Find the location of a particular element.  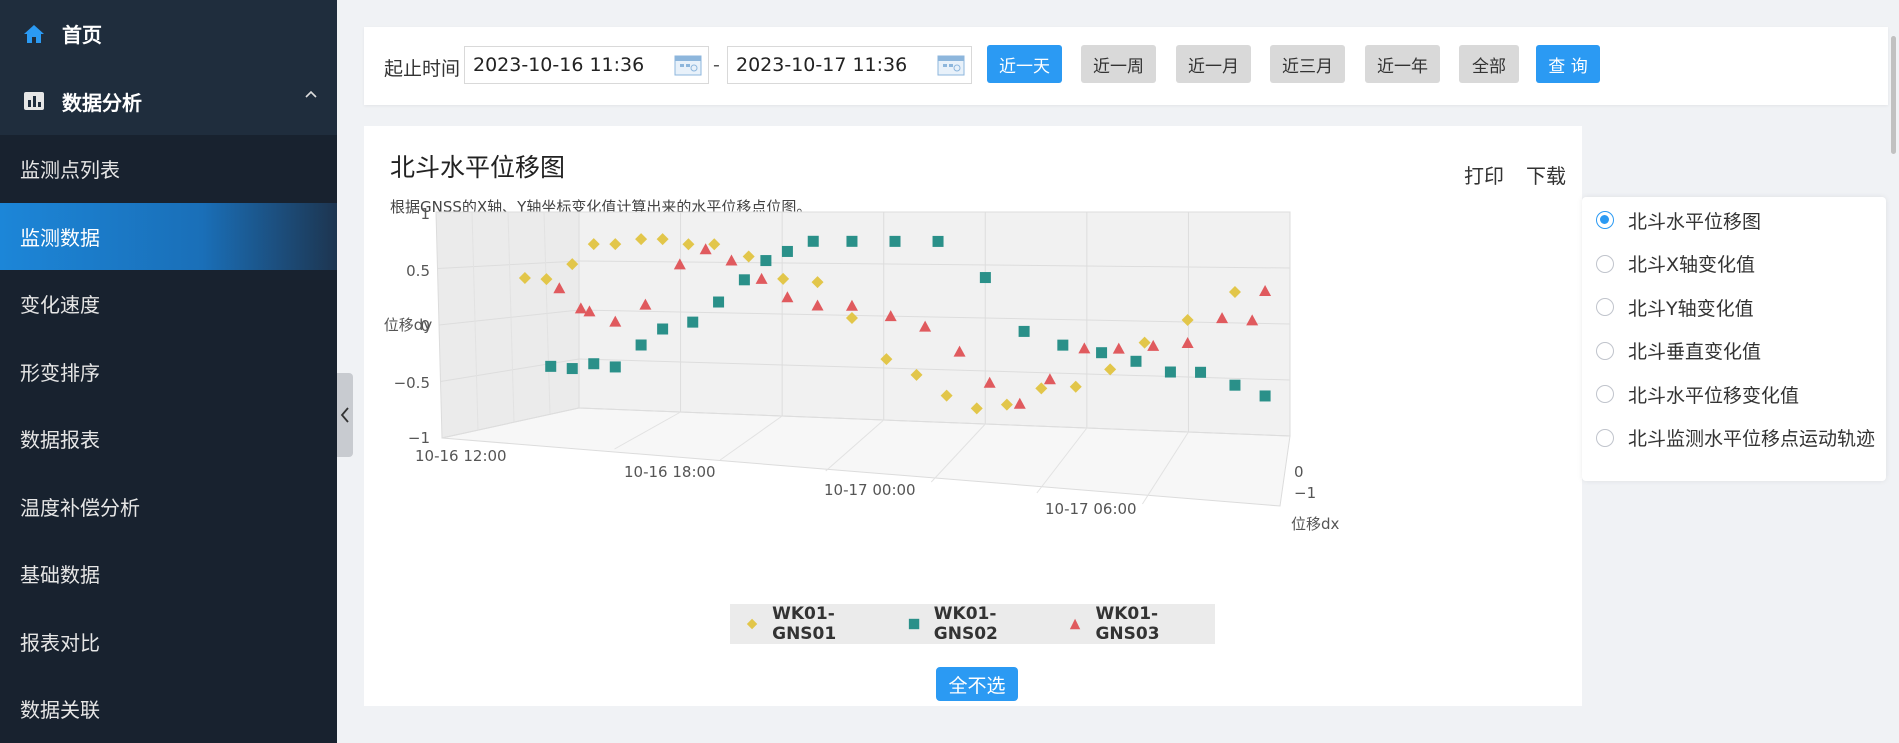

x-tick-label: 10-17 06:00 is located at coordinates (1091, 509).